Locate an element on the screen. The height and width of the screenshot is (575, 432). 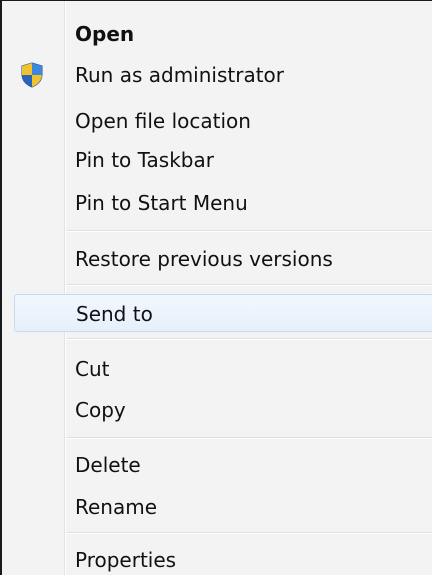
menu-item-open-file-location: Open file location is located at coordinates (217, 121).